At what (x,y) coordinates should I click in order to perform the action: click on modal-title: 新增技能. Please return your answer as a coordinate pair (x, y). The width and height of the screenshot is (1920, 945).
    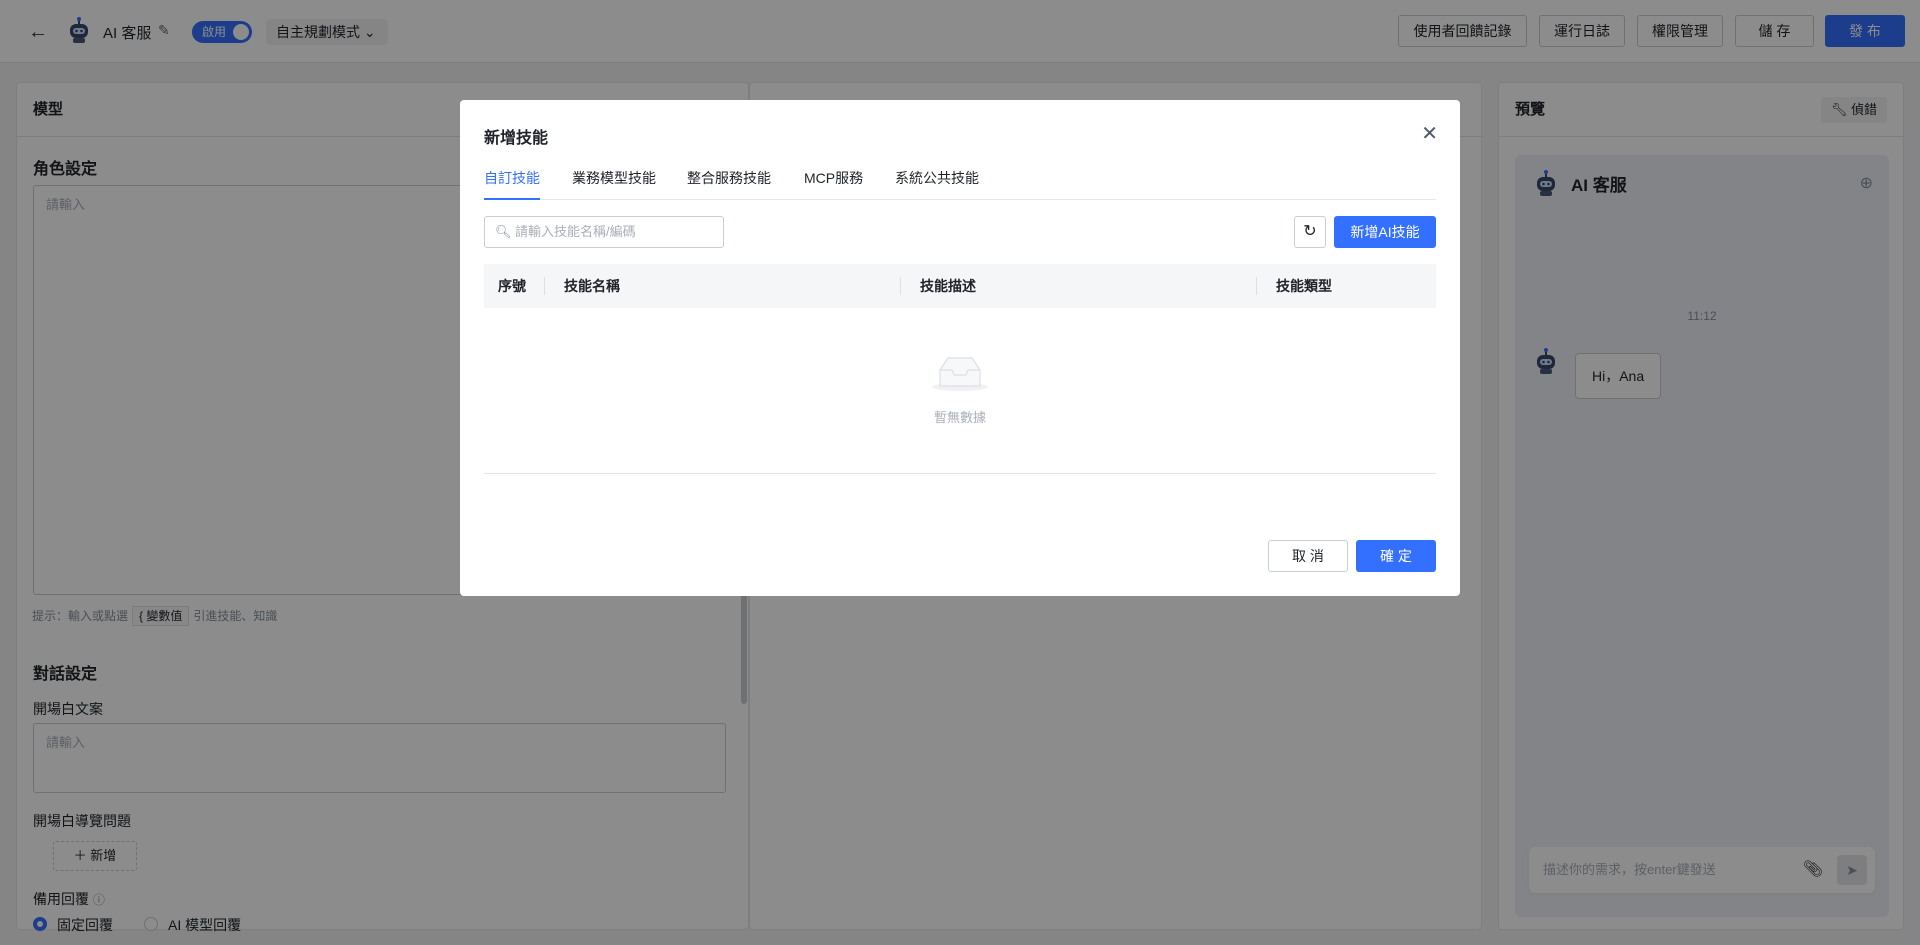
    Looking at the image, I should click on (516, 138).